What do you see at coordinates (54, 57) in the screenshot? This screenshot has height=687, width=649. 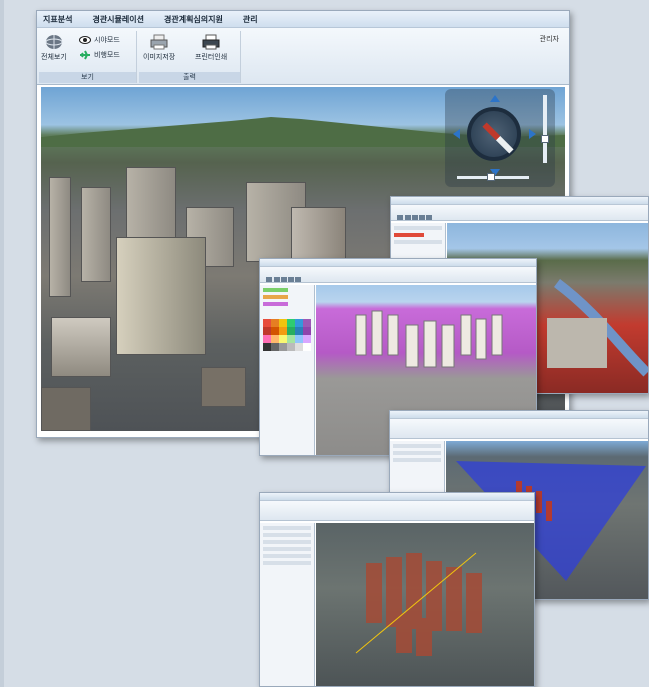 I see `full-view-label: 전체보기` at bounding box center [54, 57].